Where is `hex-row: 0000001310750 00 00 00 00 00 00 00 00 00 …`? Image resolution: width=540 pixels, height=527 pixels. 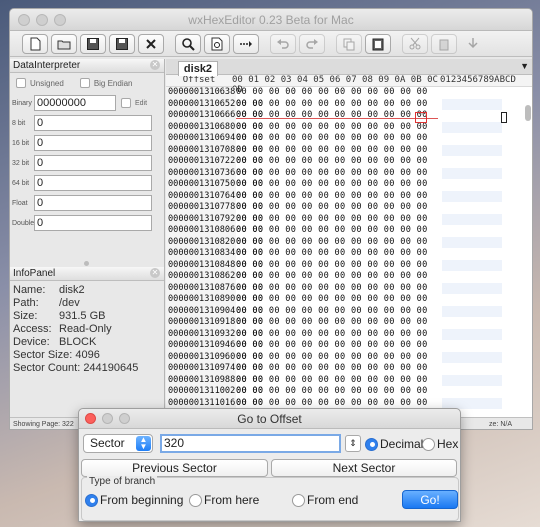 hex-row: 0000001310750 00 00 00 00 00 00 00 00 00 … is located at coordinates (349, 190).